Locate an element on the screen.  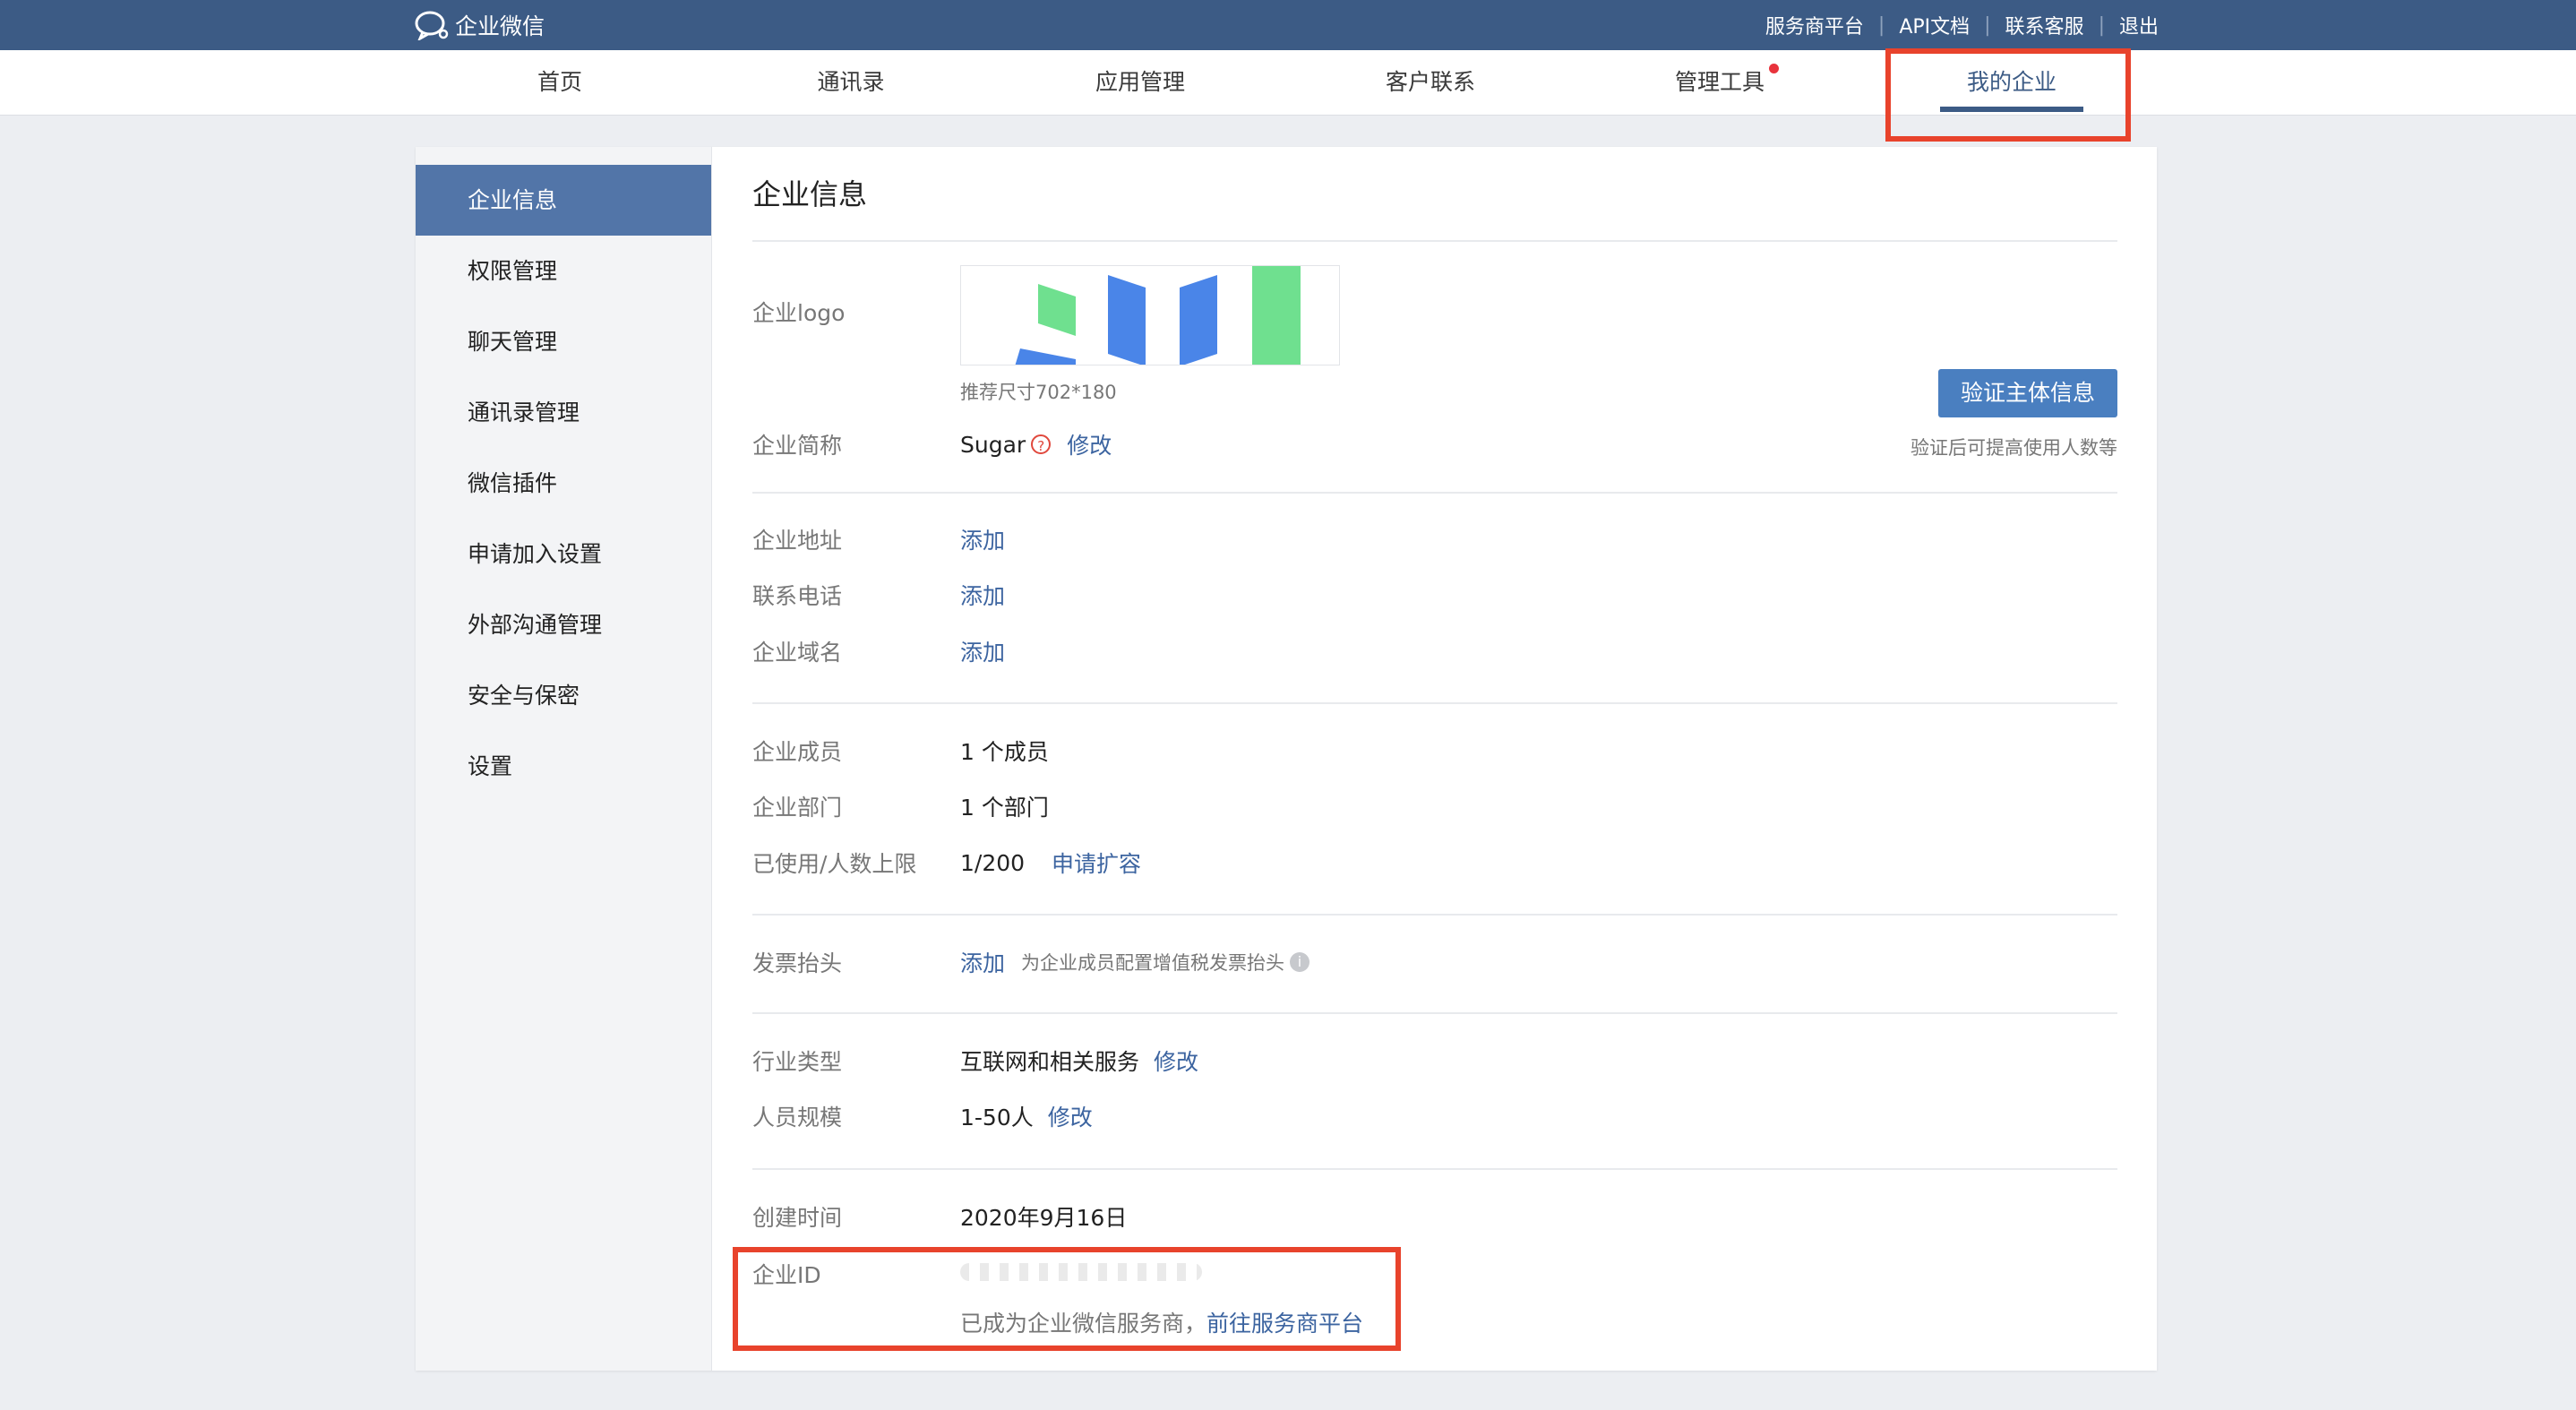
top-links: 服务商平台 | API文档 | 联系客服 | 退出 is located at coordinates (1962, 25).